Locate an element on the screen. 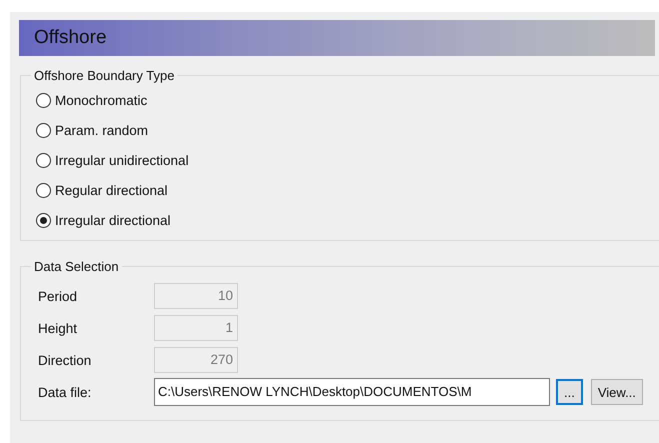 The height and width of the screenshot is (443, 659). panel-title: Offshore is located at coordinates (70, 38).